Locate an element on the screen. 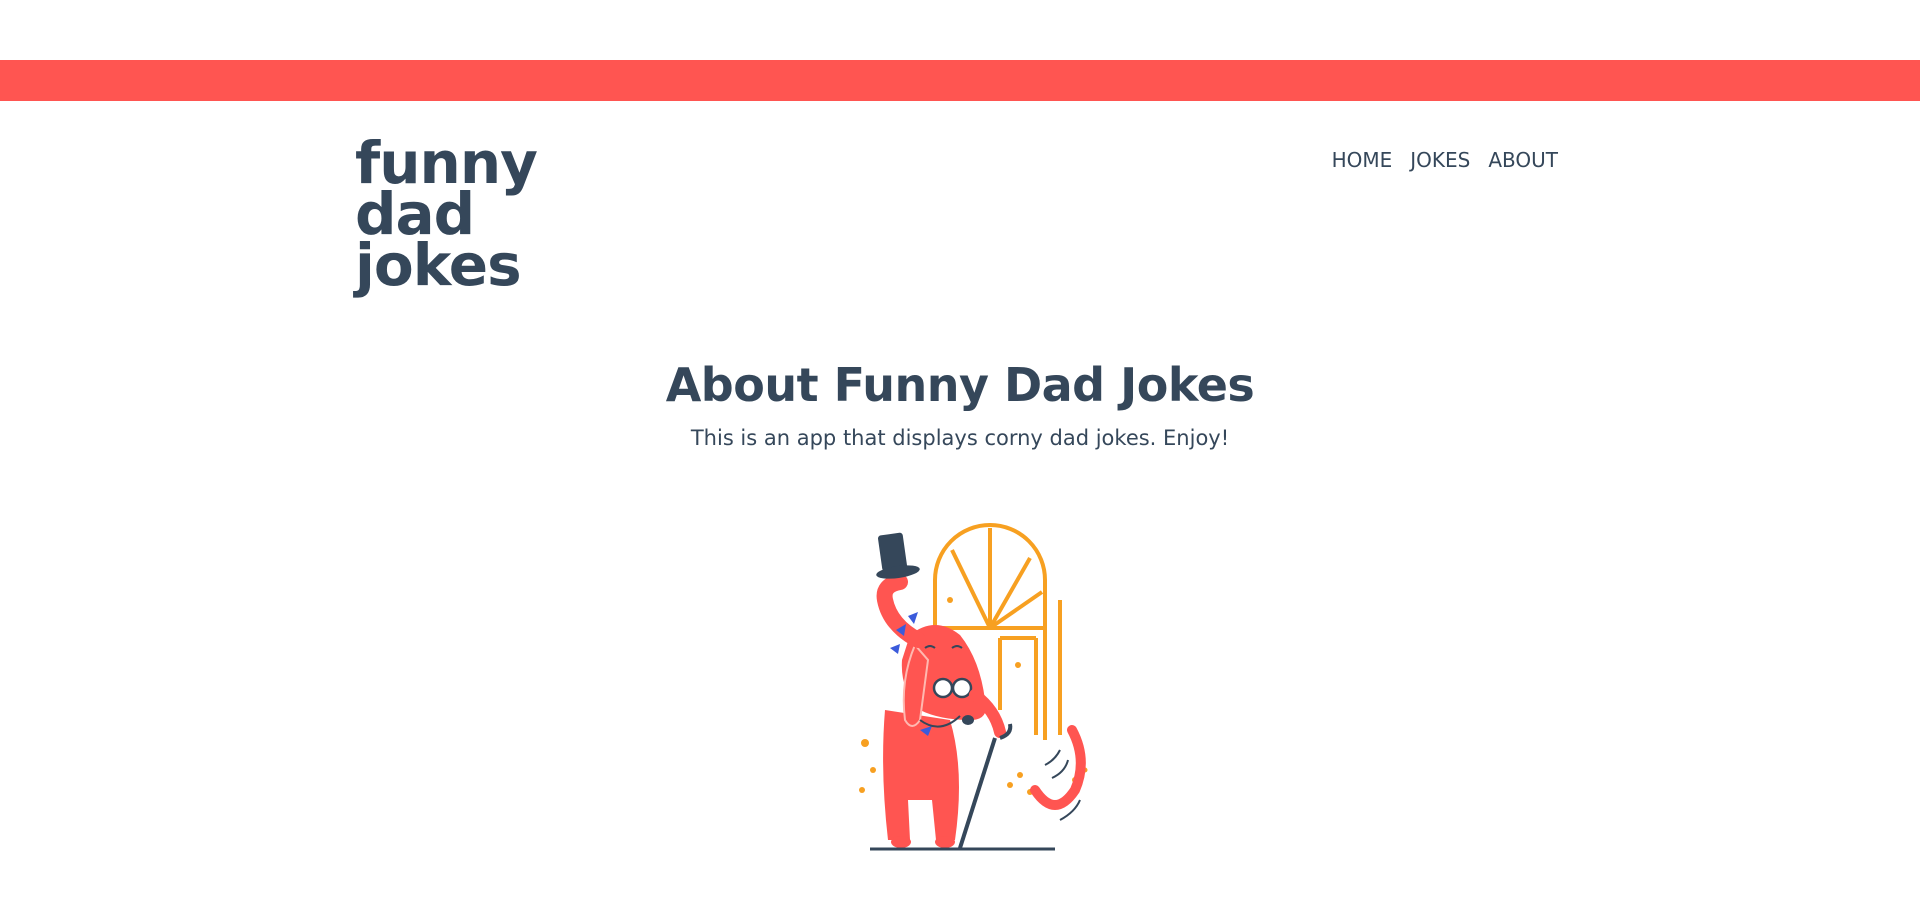 The width and height of the screenshot is (1920, 913). main-nav: HOME JOKES ABOUT is located at coordinates (1445, 160).